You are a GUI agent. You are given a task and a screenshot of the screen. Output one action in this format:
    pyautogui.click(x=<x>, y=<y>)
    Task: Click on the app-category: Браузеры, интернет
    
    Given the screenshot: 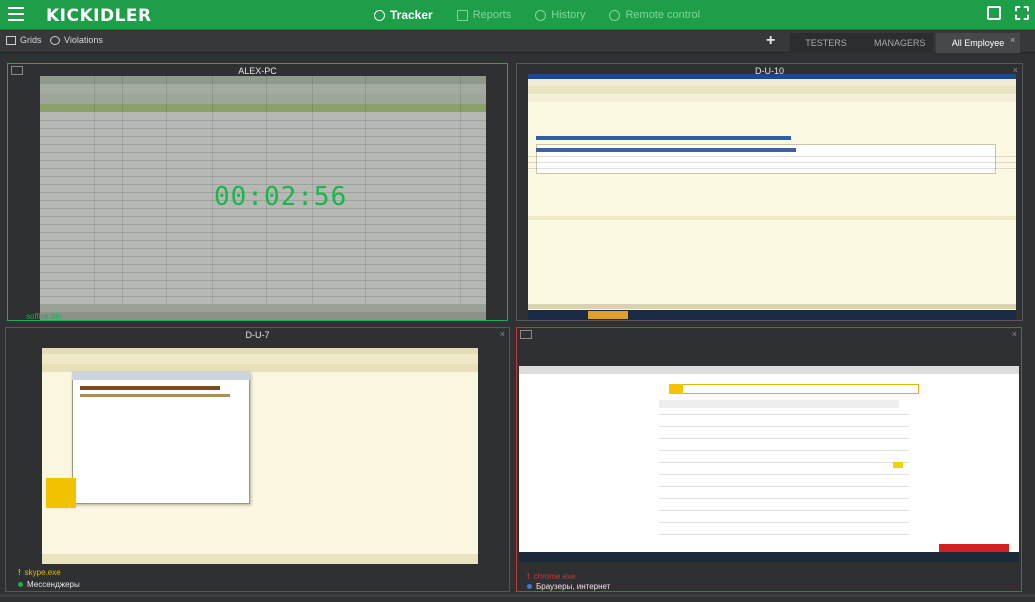 What is the action you would take?
    pyautogui.click(x=568, y=586)
    